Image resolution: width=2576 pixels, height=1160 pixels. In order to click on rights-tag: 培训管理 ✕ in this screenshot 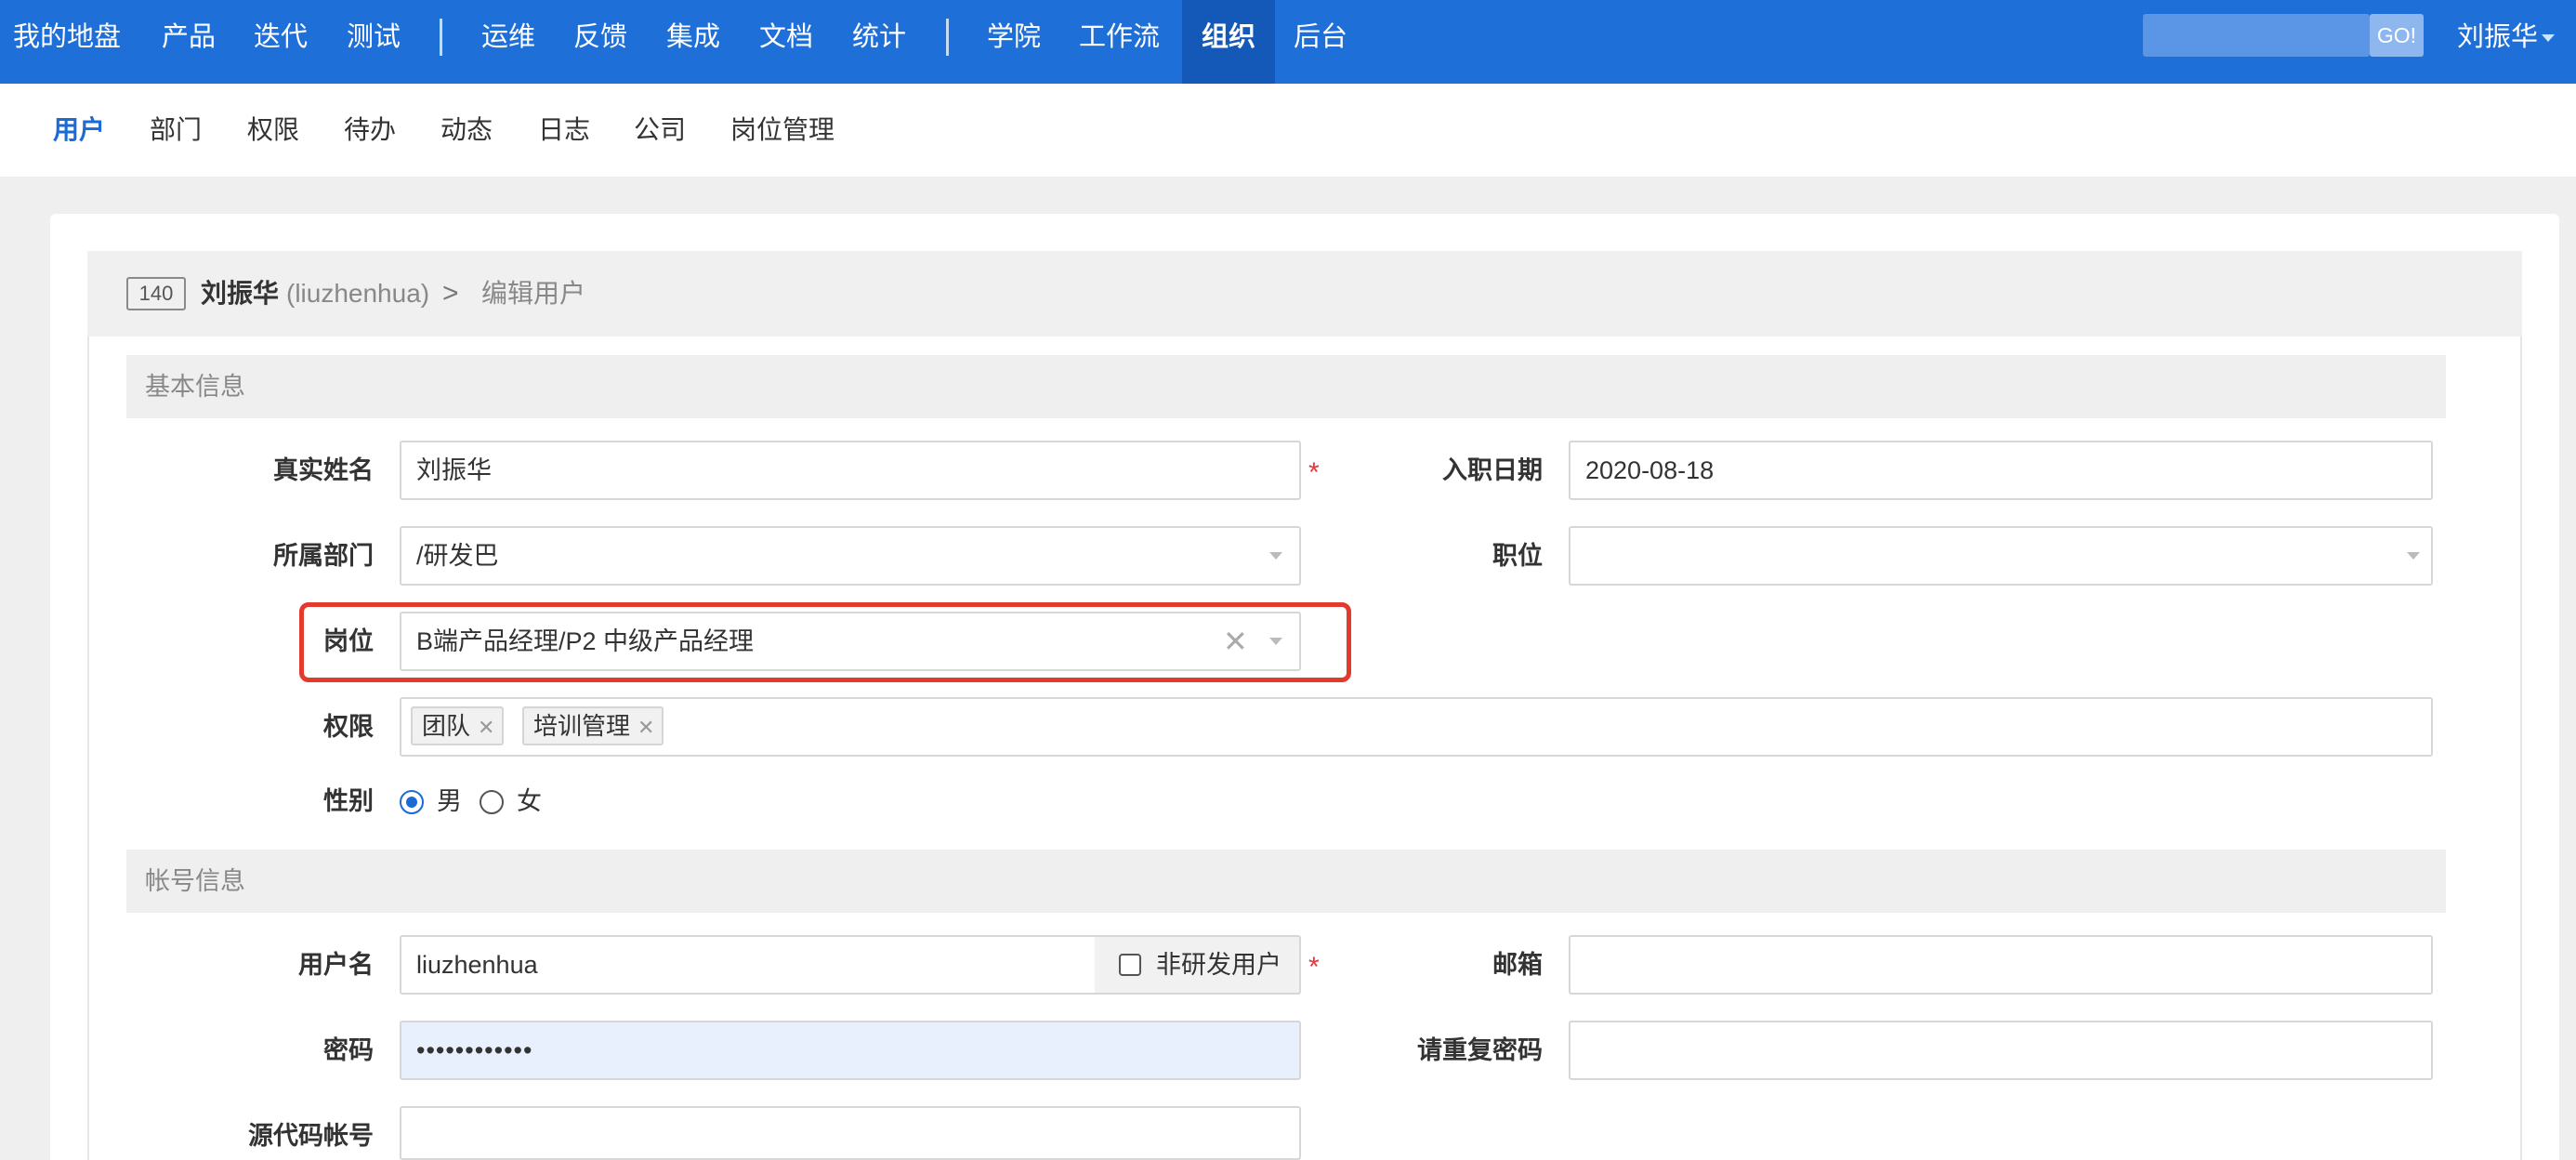, I will do `click(593, 725)`.